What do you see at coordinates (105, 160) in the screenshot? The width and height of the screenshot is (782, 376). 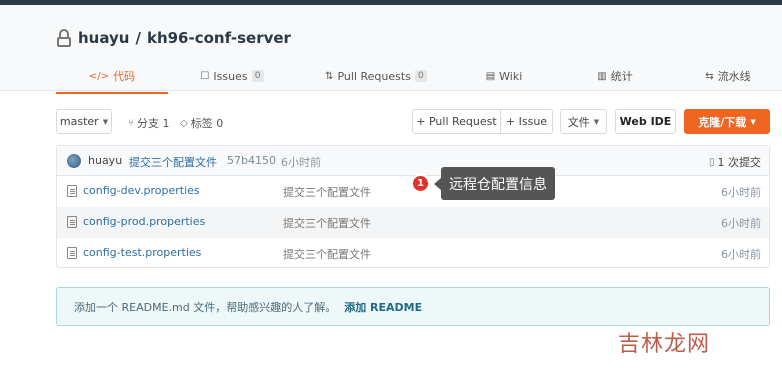 I see `commit-author: huayu` at bounding box center [105, 160].